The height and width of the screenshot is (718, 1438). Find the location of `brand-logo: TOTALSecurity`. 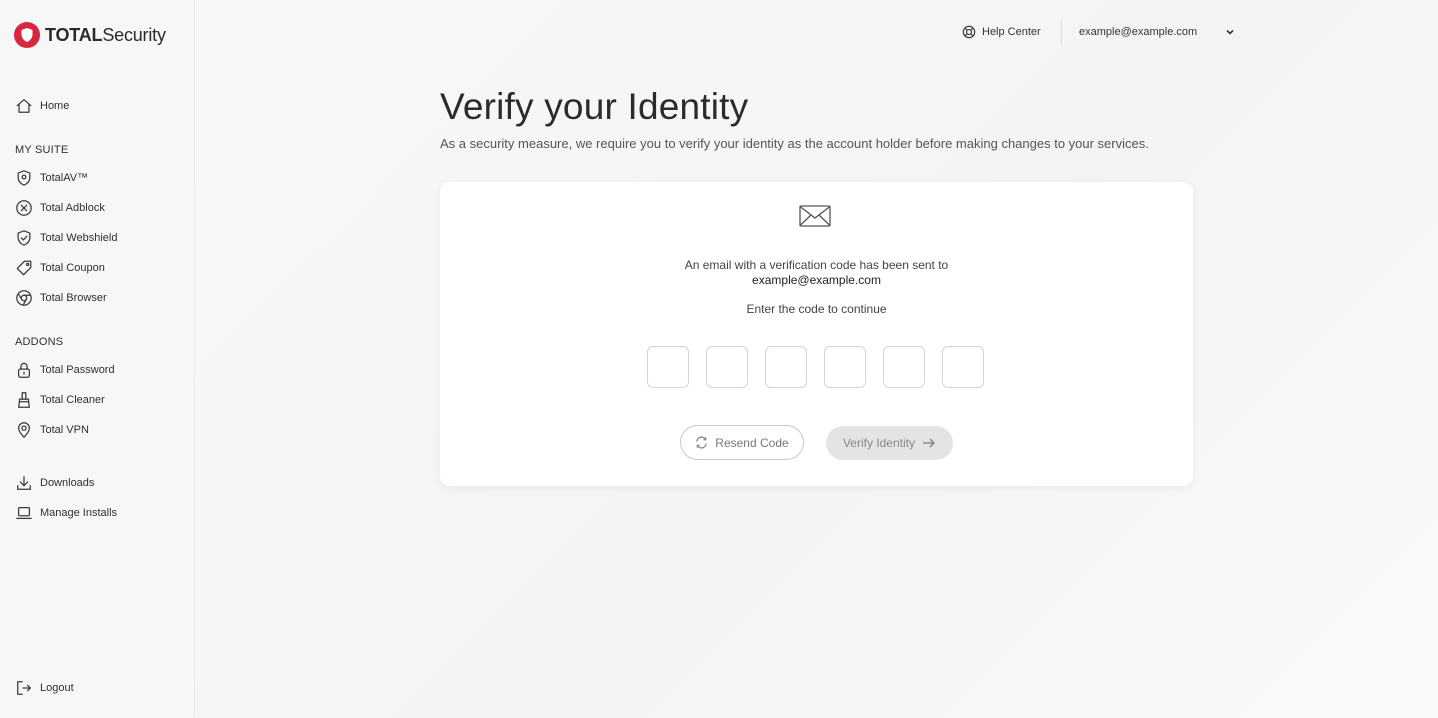

brand-logo: TOTALSecurity is located at coordinates (90, 35).